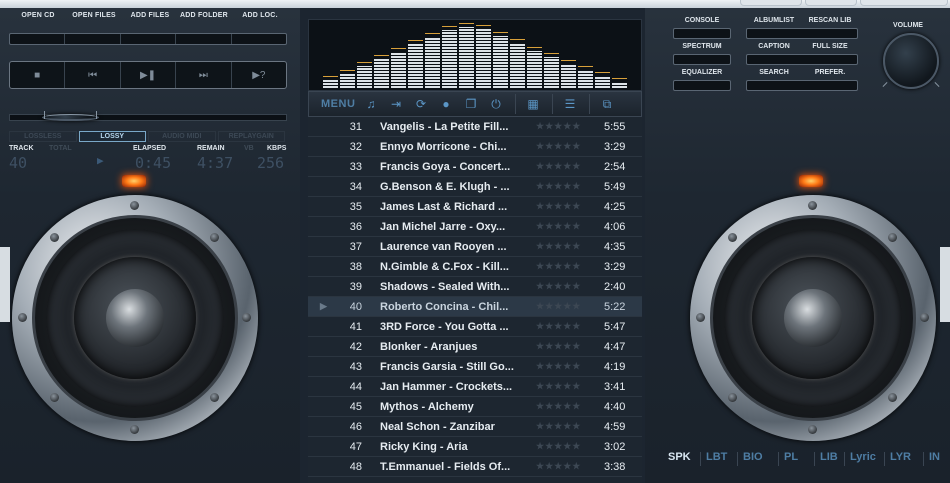 This screenshot has height=483, width=950. Describe the element at coordinates (802, 85) in the screenshot. I see `search-prefer-bar` at that location.